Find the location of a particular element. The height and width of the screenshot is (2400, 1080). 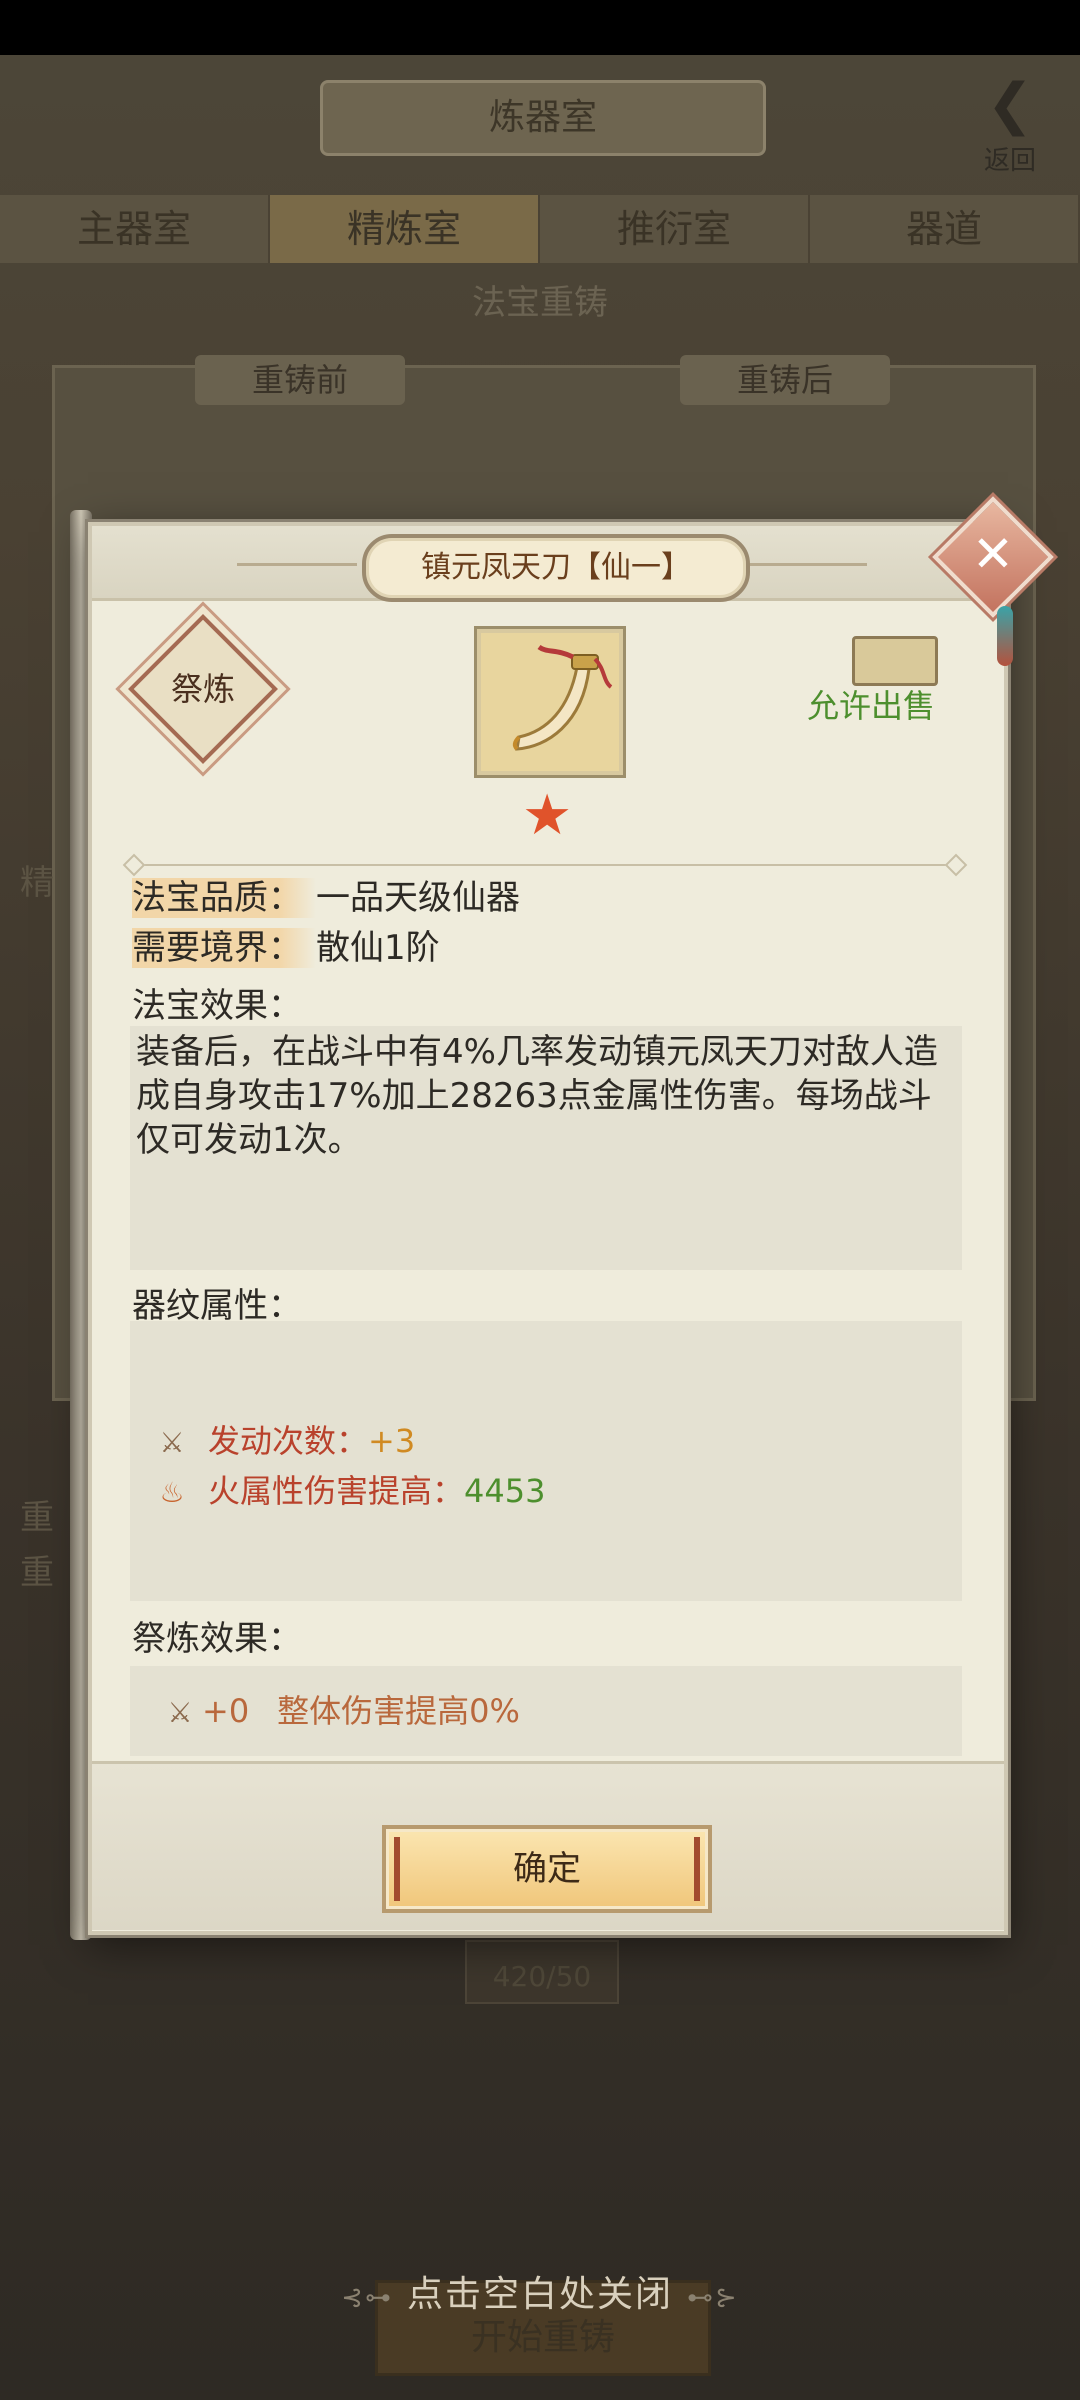

section-title: 法宝重铸 is located at coordinates (540, 303).